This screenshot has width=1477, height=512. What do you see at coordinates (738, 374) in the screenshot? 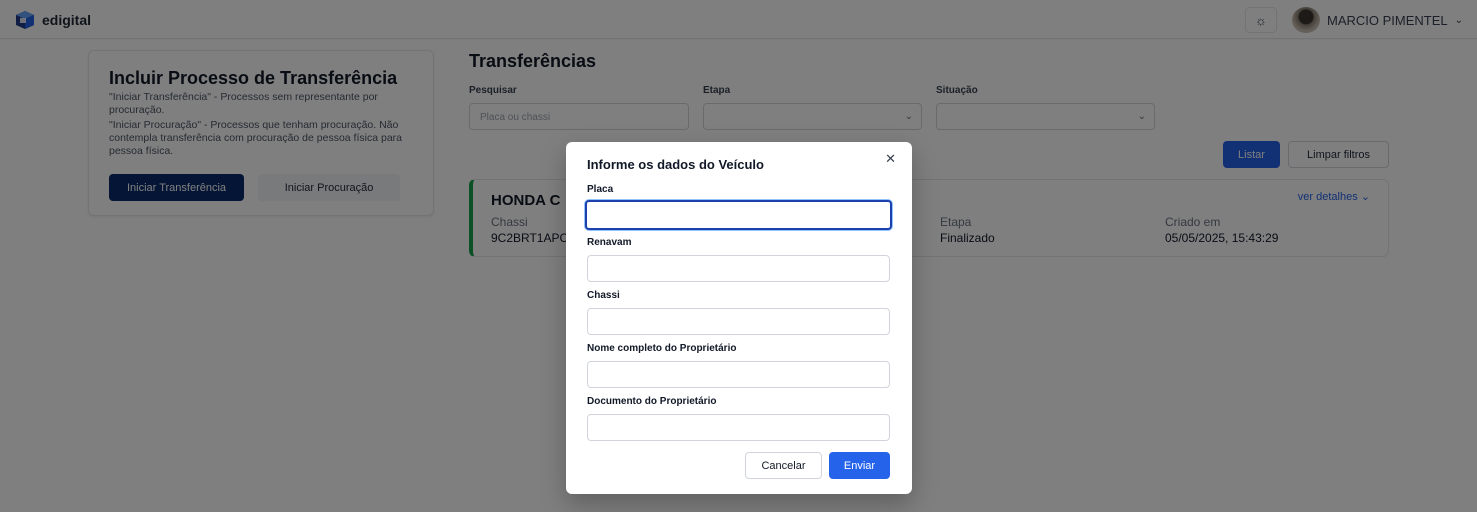
I see `owner-name-input` at bounding box center [738, 374].